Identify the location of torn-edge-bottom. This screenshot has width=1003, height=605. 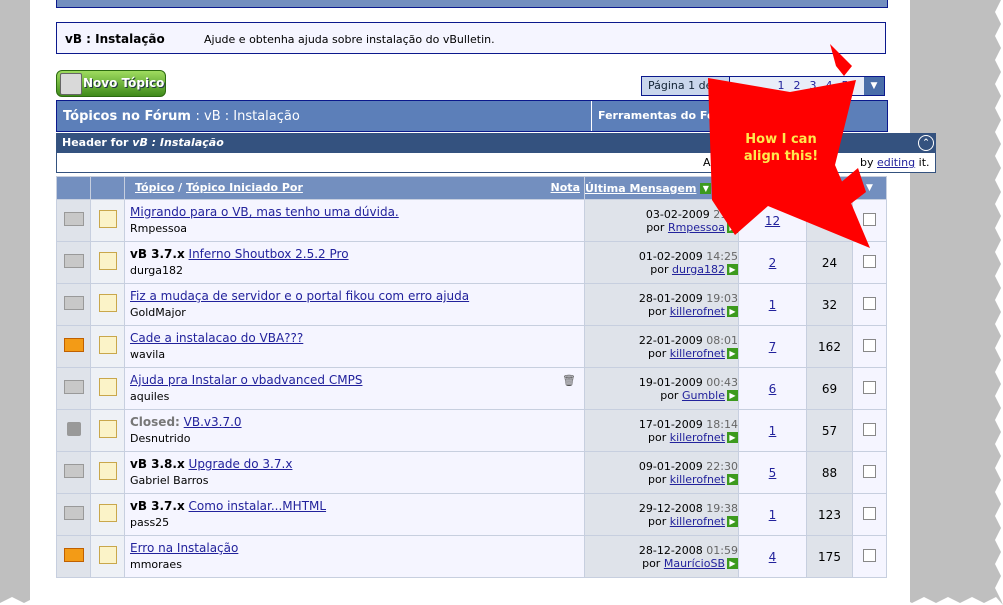
(501, 601).